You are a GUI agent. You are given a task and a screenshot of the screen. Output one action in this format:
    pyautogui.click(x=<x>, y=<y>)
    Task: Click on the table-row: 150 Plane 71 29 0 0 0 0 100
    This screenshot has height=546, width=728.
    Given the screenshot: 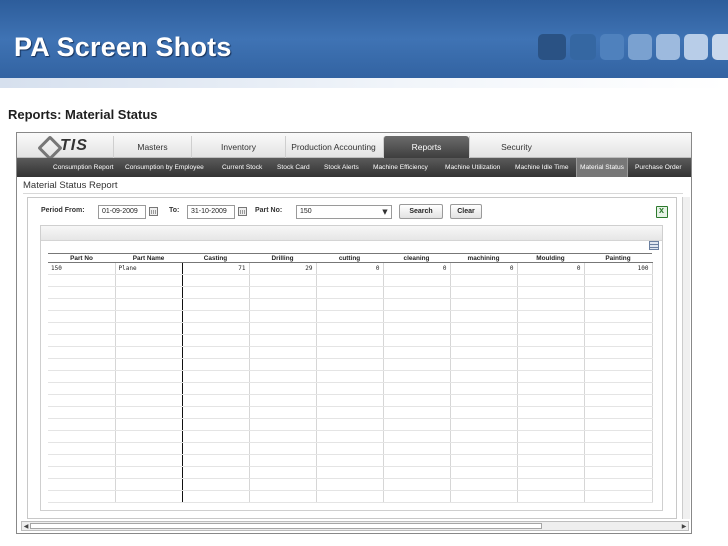 What is the action you would take?
    pyautogui.click(x=350, y=268)
    